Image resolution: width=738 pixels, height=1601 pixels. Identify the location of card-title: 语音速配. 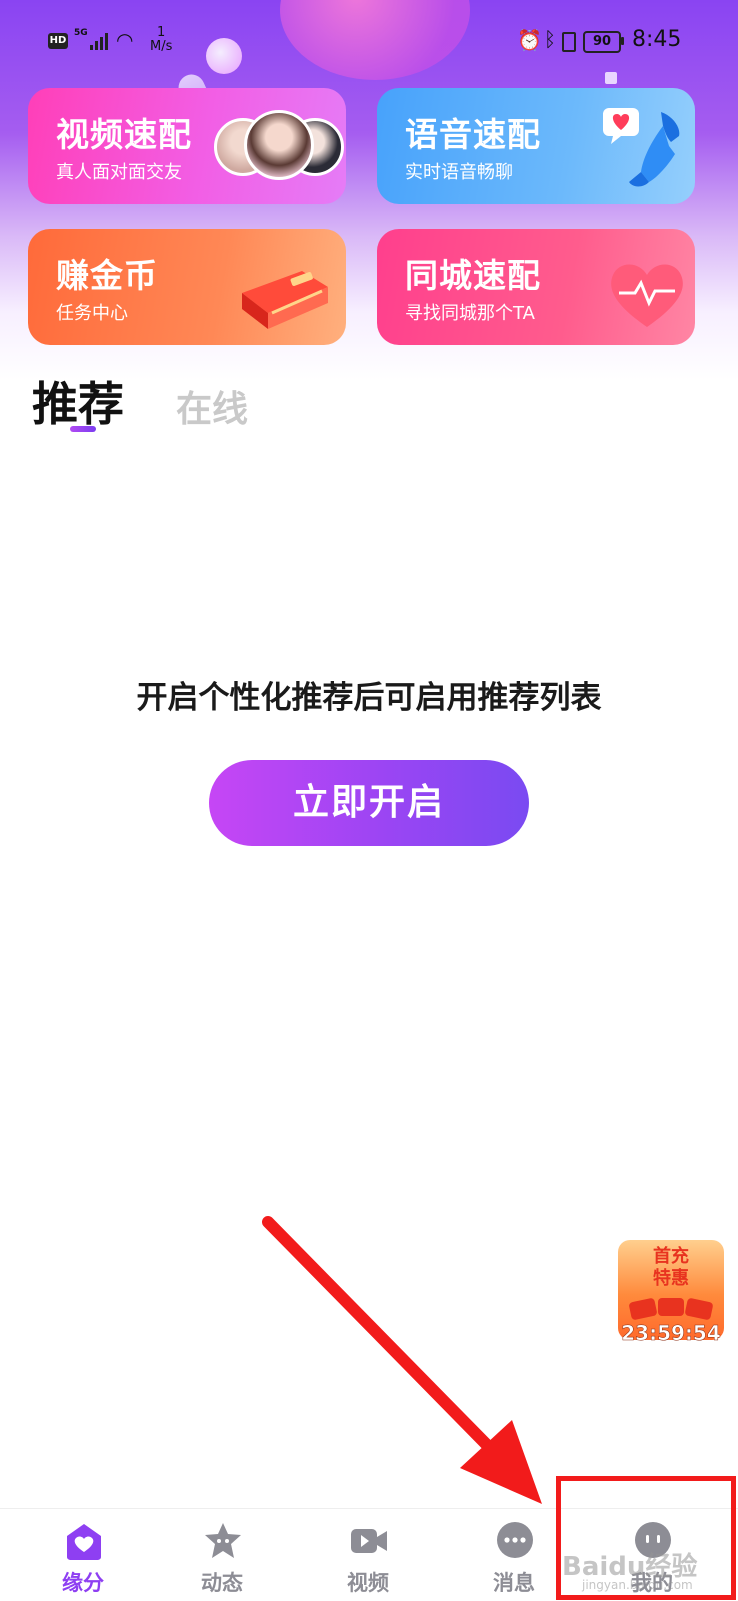
(473, 134).